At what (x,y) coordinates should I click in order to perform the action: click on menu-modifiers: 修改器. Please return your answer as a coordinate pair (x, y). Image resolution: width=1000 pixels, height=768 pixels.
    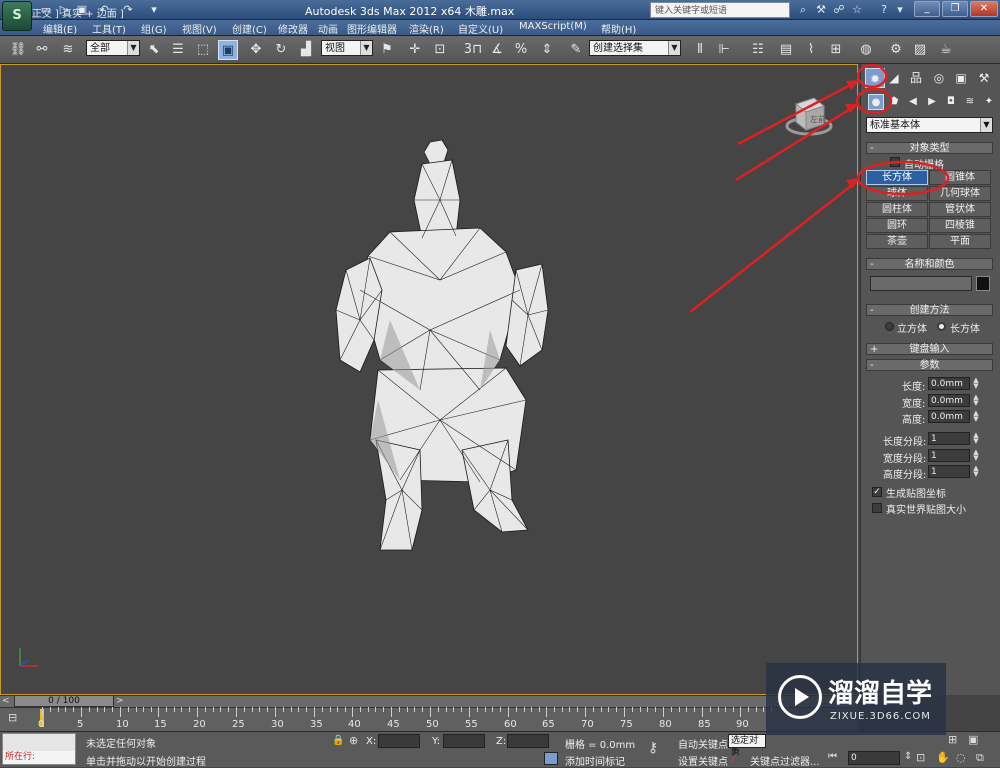
    Looking at the image, I should click on (293, 28).